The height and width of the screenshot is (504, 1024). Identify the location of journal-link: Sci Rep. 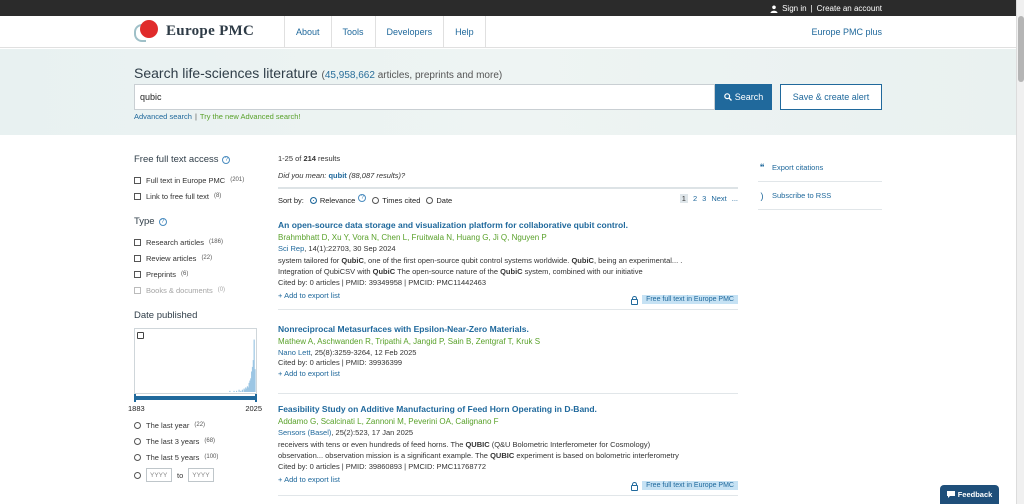
(291, 248).